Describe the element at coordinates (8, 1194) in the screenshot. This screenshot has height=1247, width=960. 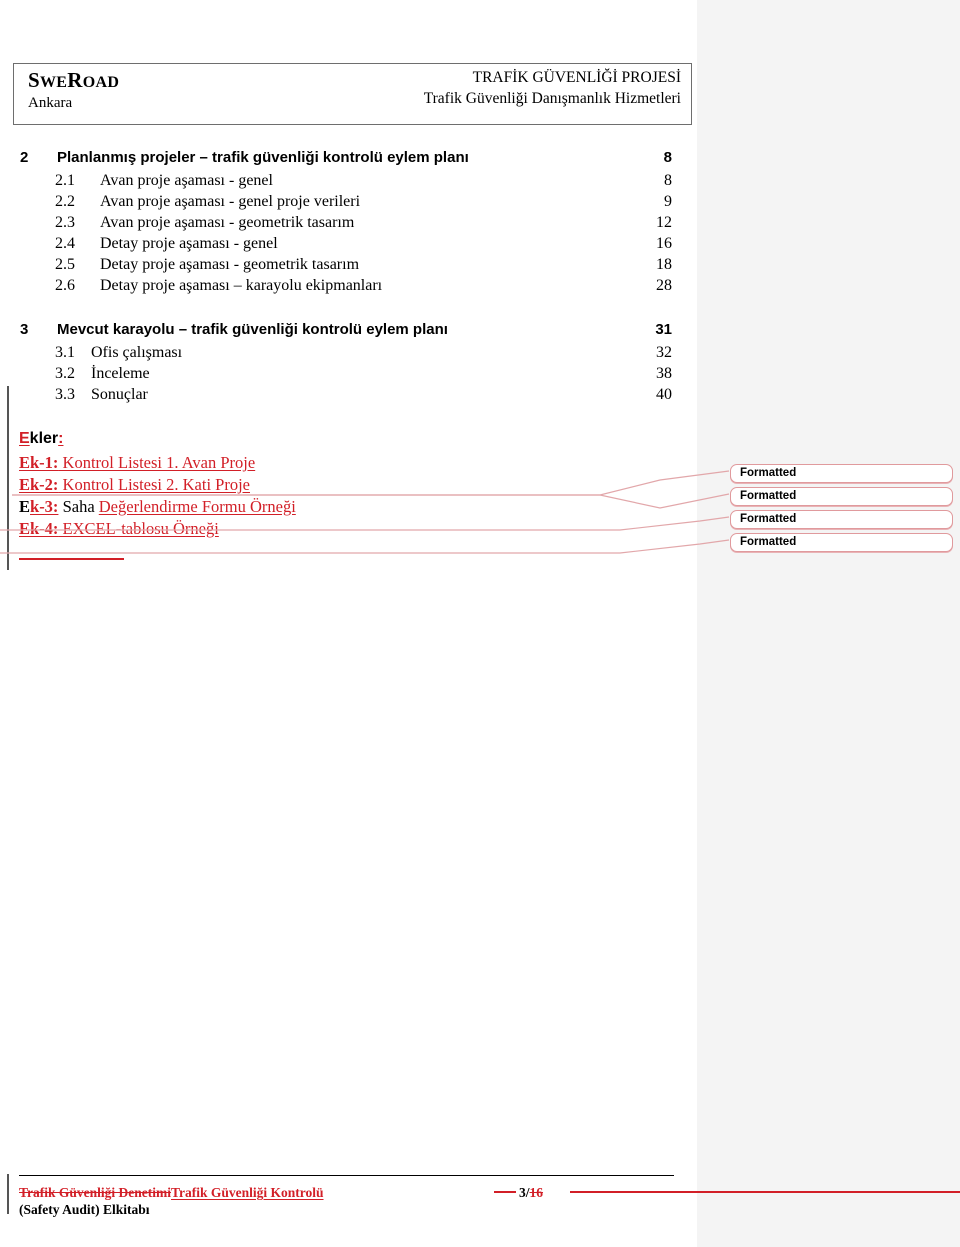
I see `revision-change-bar` at that location.